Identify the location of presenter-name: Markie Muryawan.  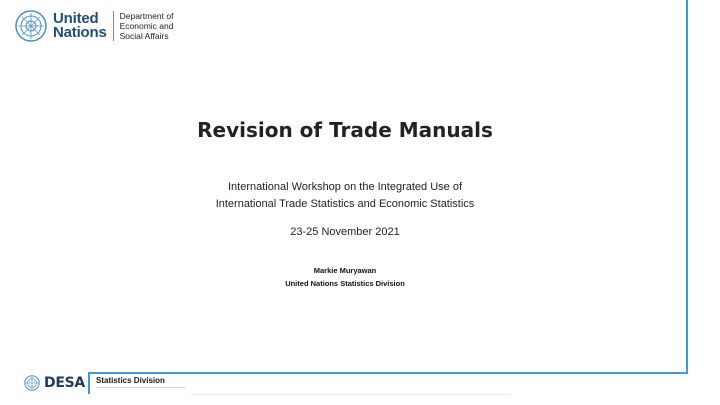
(345, 270).